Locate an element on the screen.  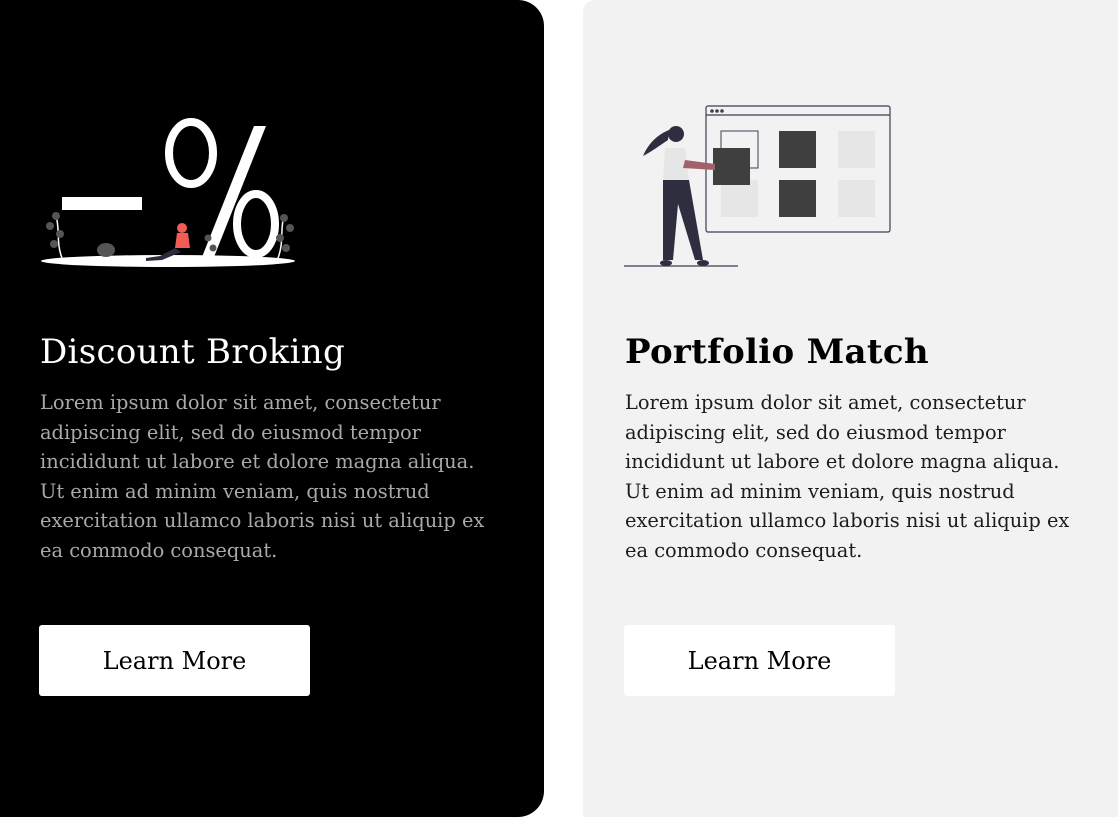
card-title: Portfolio Match is located at coordinates (777, 352).